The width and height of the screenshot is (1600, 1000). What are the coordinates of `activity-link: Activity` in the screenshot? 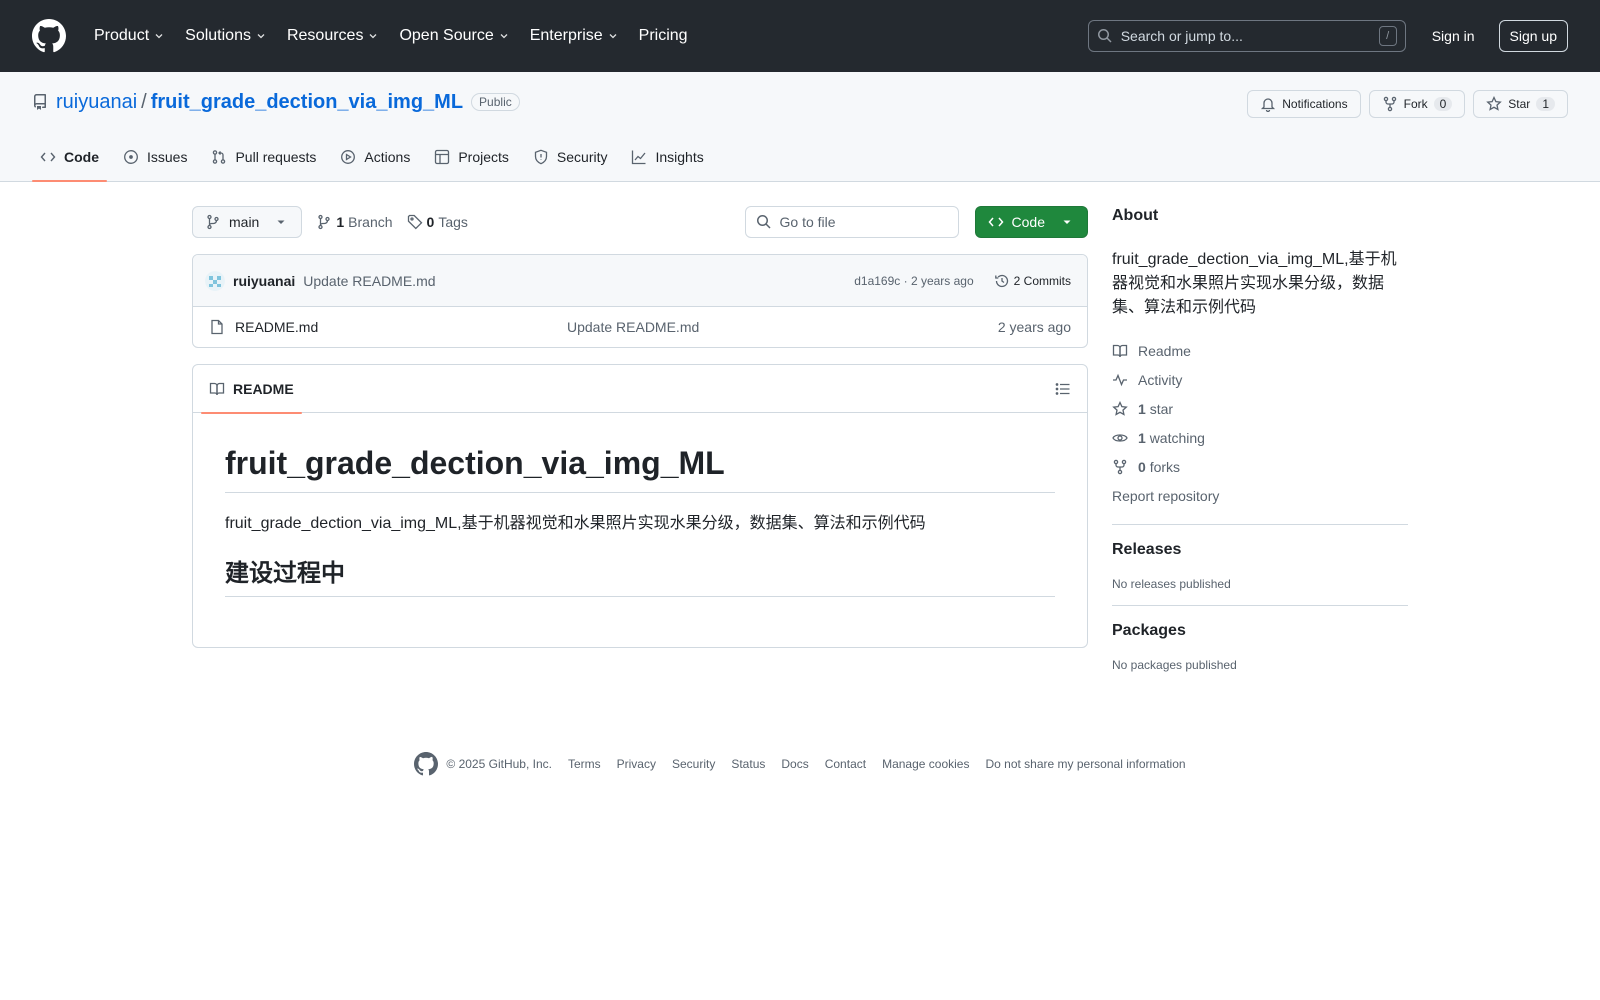 It's located at (1260, 379).